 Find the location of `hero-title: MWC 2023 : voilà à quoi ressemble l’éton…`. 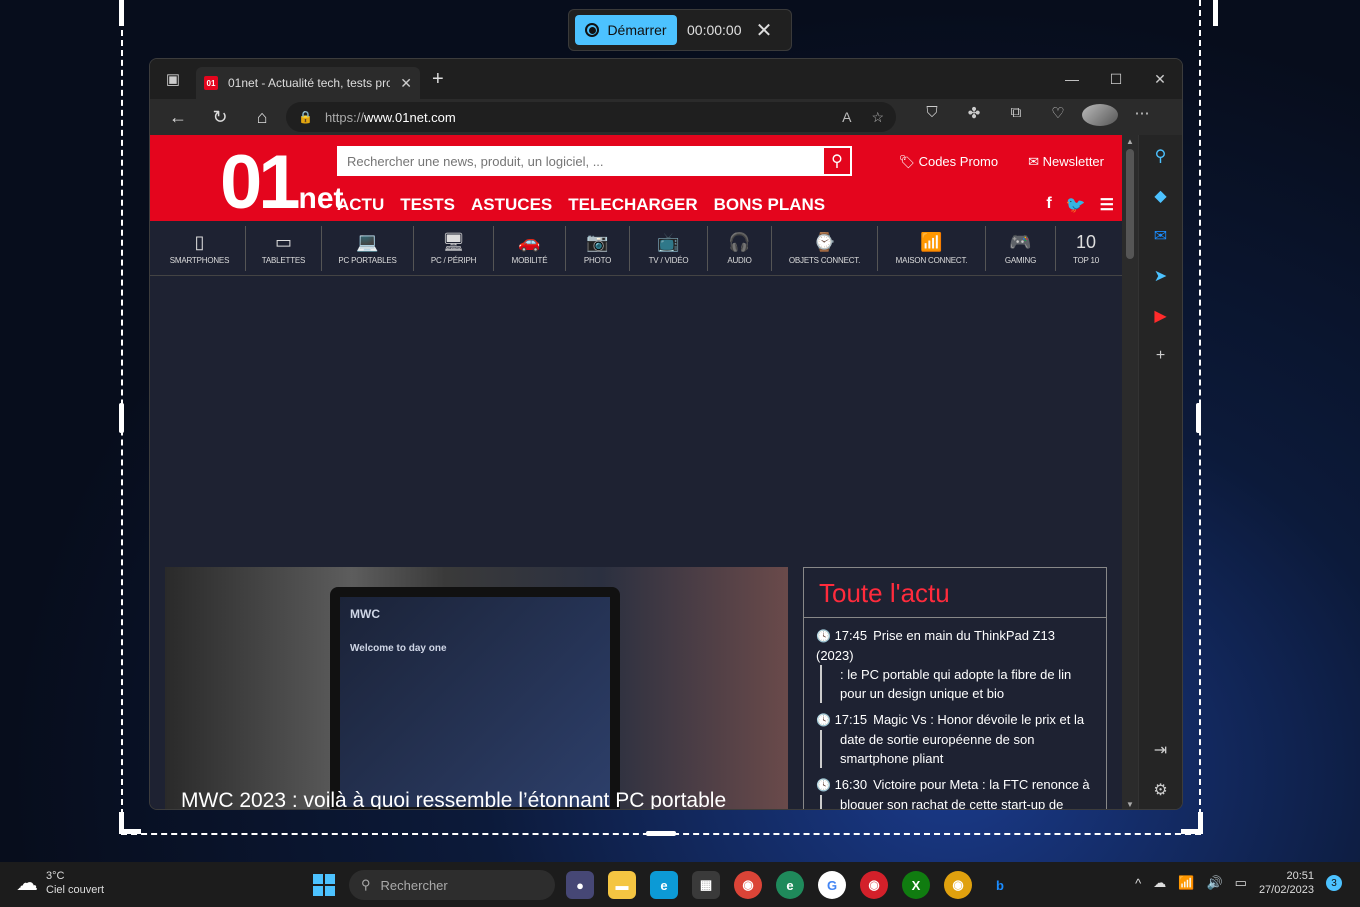

hero-title: MWC 2023 : voilà à quoi ressemble l’éton… is located at coordinates (453, 799).